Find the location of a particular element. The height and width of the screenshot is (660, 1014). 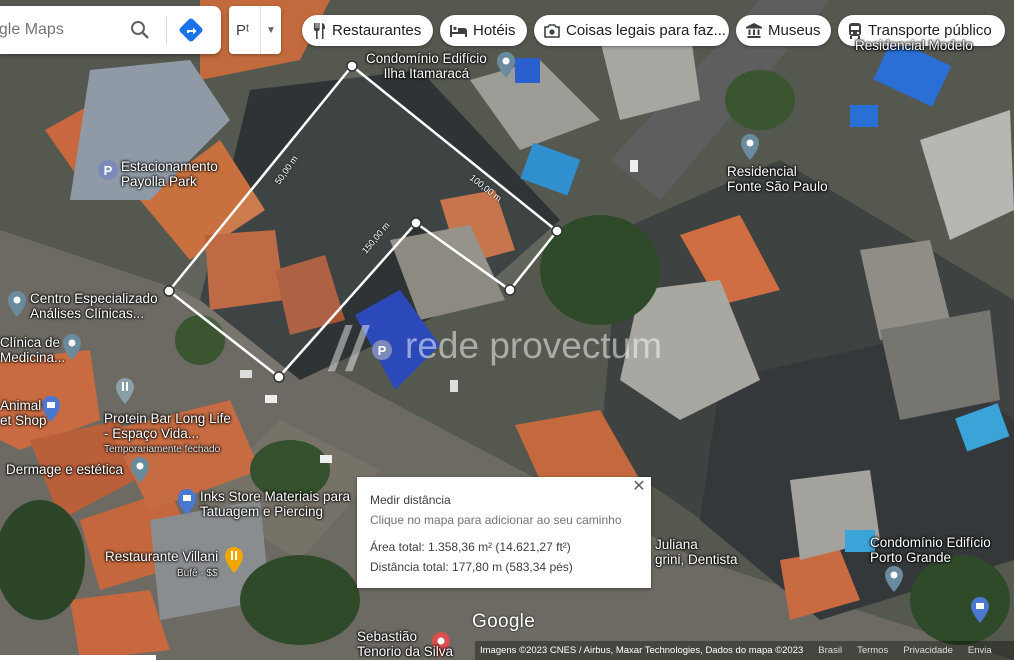

privacy-link: Privacidade is located at coordinates (928, 650).